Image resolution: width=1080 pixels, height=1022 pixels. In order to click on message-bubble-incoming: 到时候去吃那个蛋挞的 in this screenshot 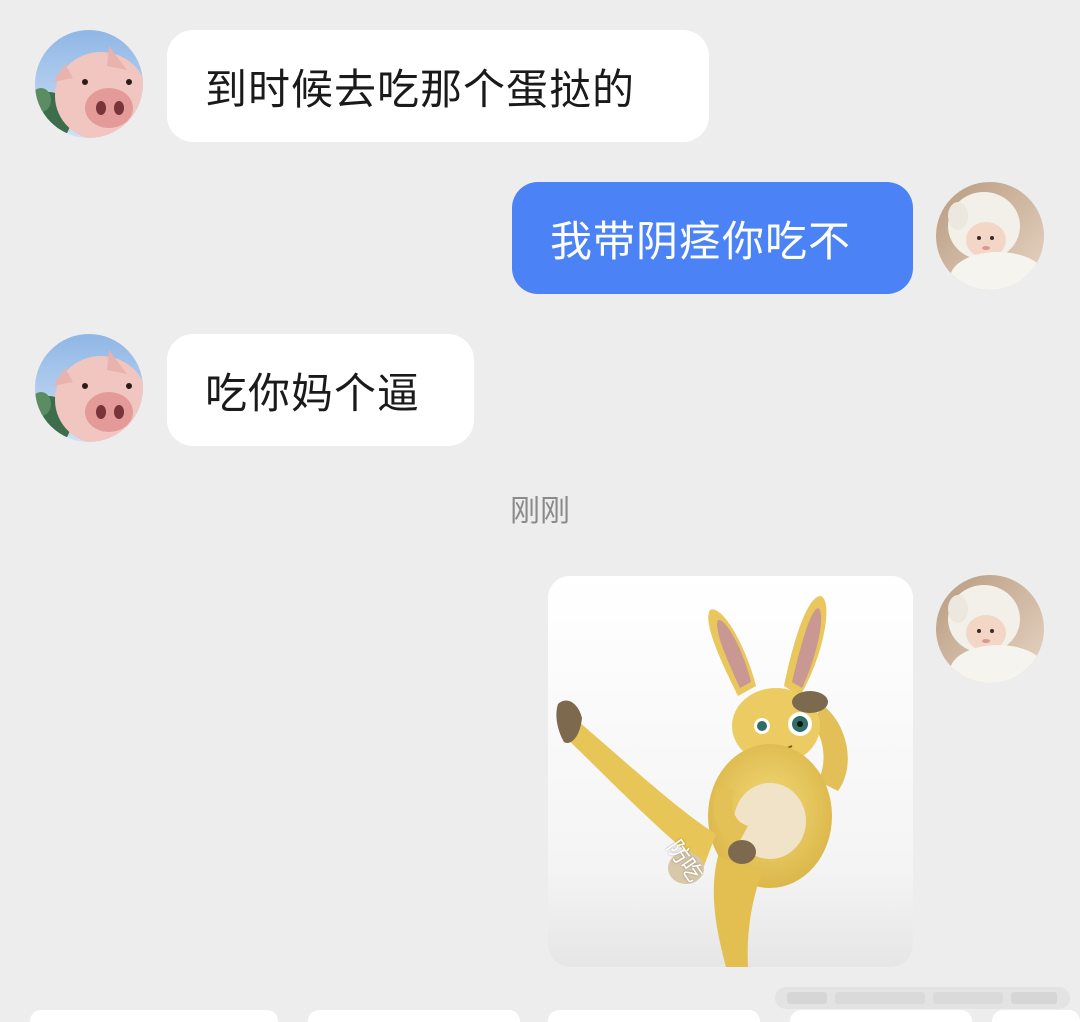, I will do `click(438, 86)`.